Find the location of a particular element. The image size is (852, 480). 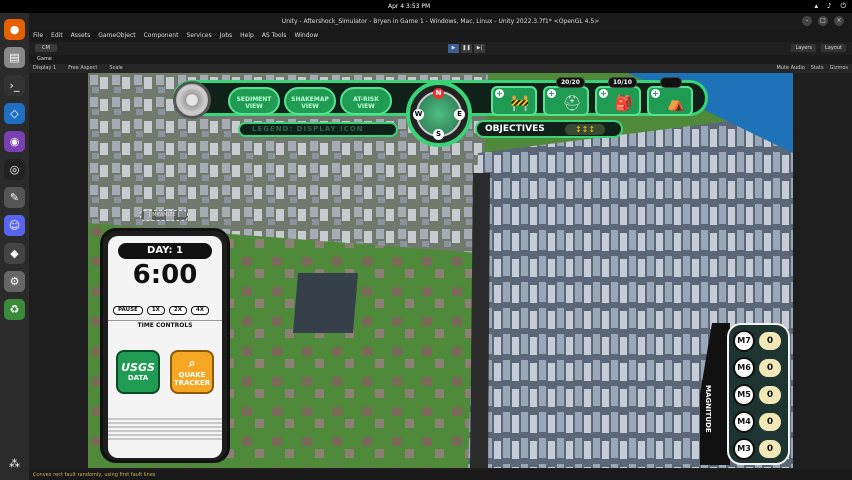

mute-audio-toggle: Mute Audio is located at coordinates (790, 68).